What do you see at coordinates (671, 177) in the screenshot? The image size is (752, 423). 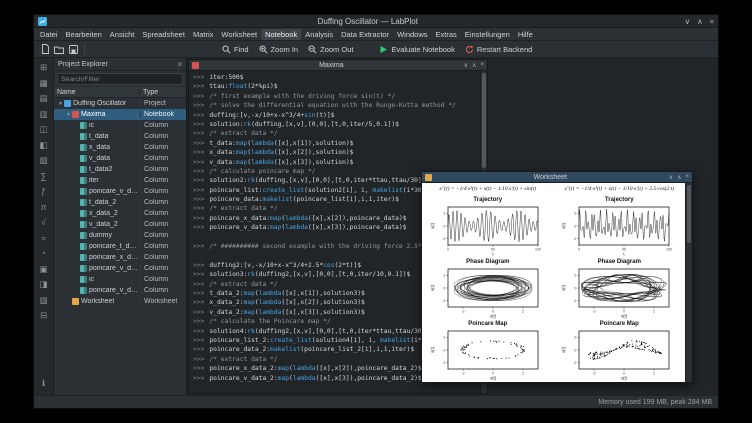 I see `worksheet-minimize-button: ∨` at bounding box center [671, 177].